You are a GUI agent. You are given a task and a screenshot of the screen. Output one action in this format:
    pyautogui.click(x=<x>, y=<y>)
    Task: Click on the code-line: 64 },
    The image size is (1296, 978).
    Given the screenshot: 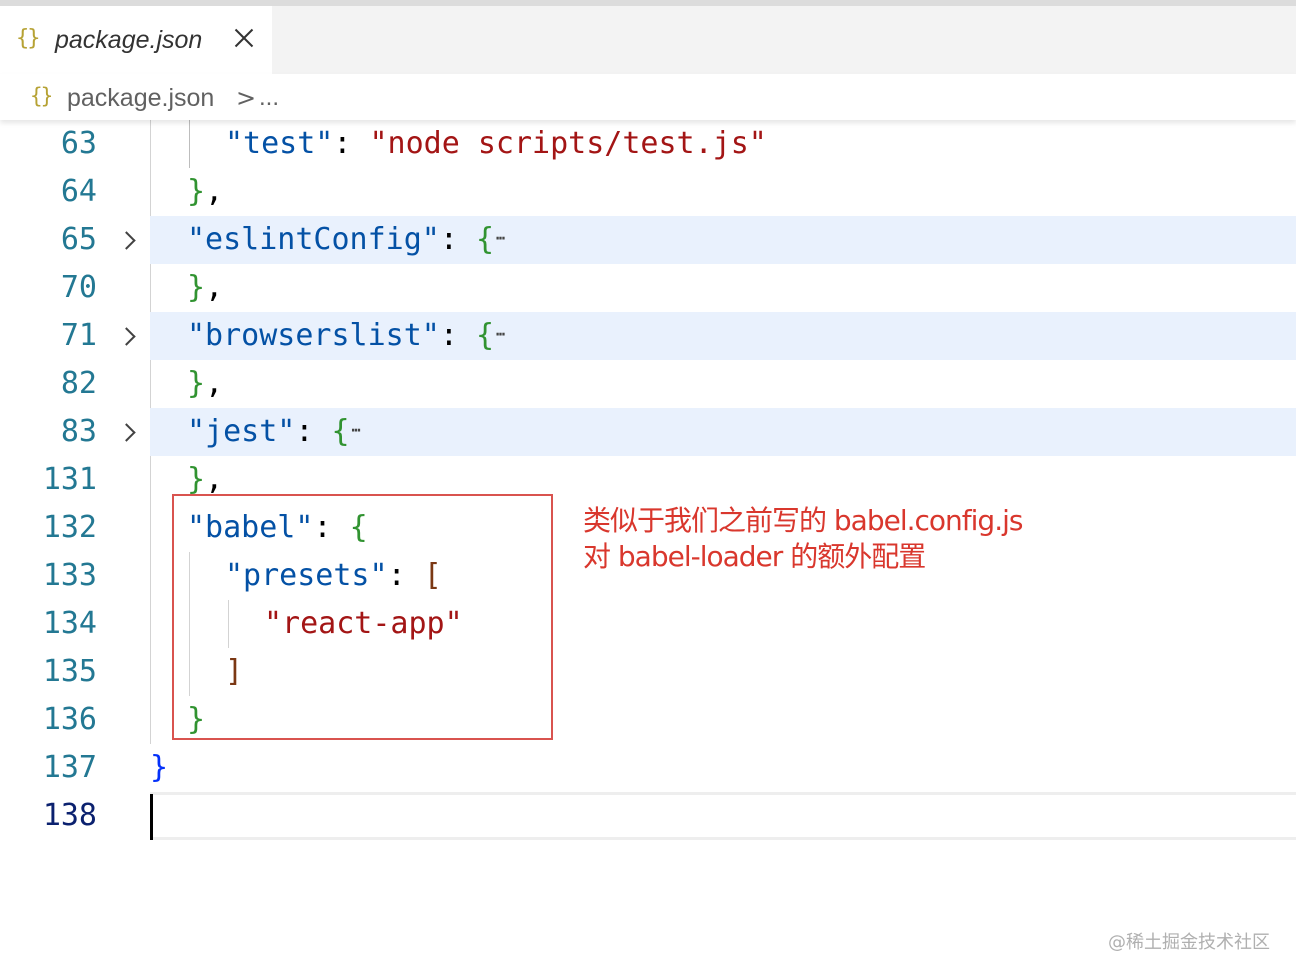 What is the action you would take?
    pyautogui.click(x=648, y=192)
    